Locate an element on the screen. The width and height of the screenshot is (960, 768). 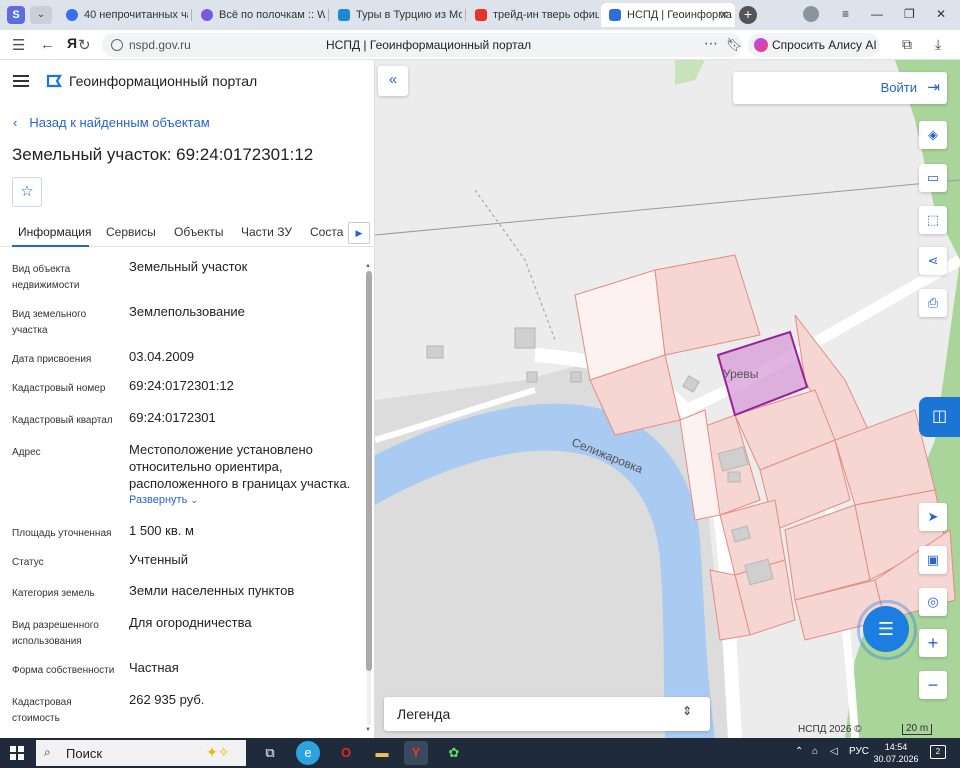
chevron-updown-icon: ⇕ is located at coordinates (686, 711).